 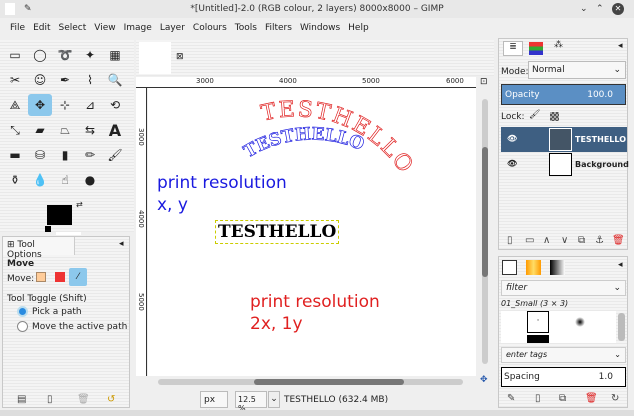 What do you see at coordinates (79, 204) in the screenshot?
I see `swap-colors-icon: ⇄` at bounding box center [79, 204].